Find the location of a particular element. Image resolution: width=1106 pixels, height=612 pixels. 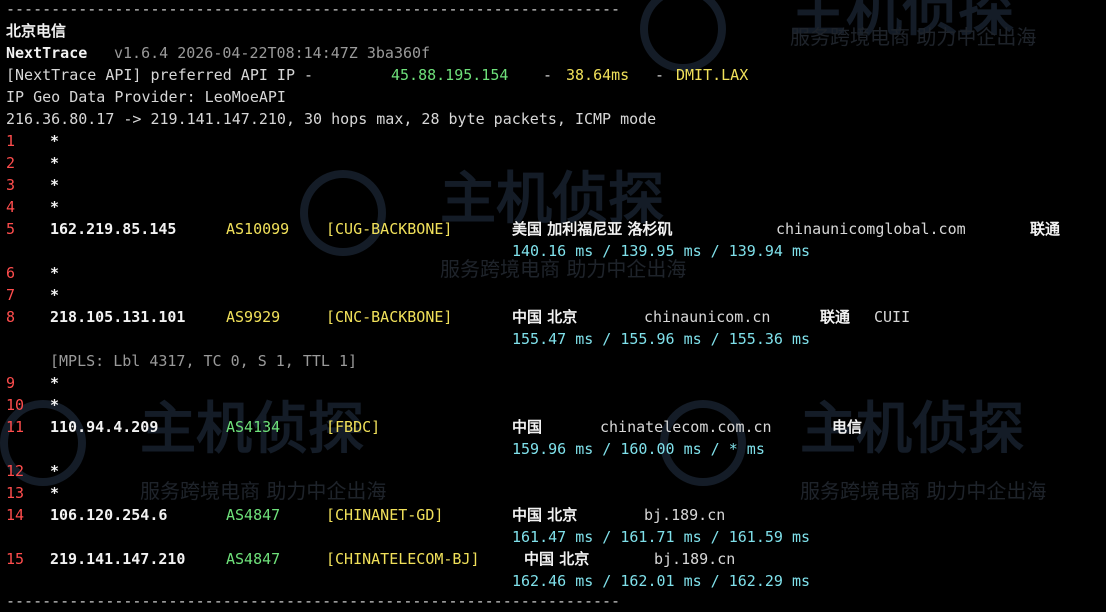

hop-number: 15 is located at coordinates (15, 559).